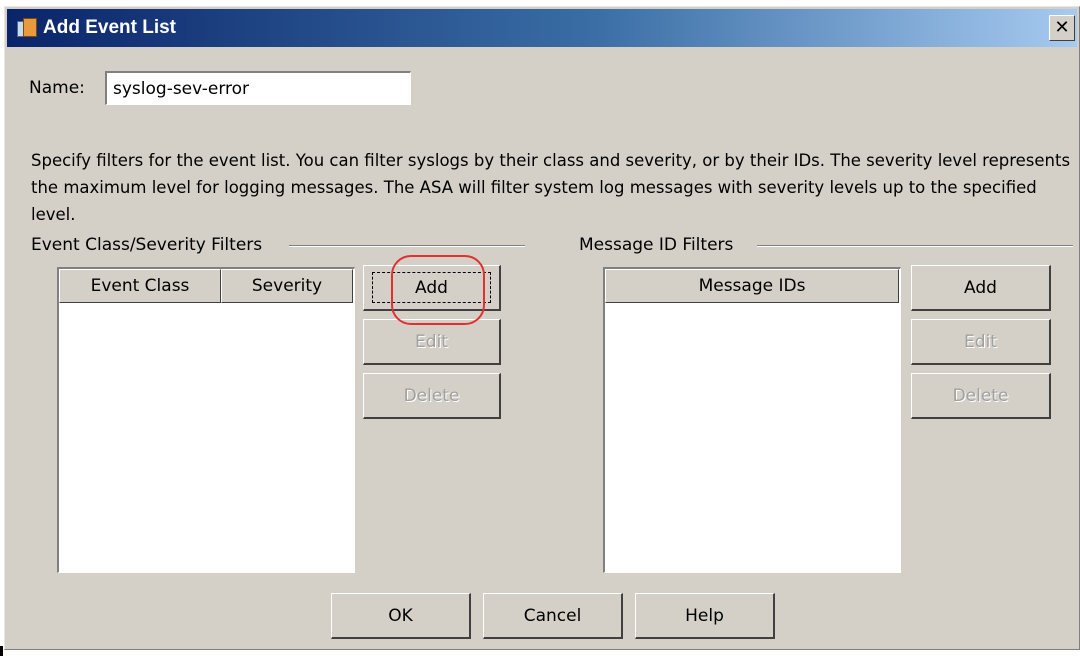 Image resolution: width=1080 pixels, height=656 pixels. I want to click on event-class-edit-button: Edit, so click(432, 342).